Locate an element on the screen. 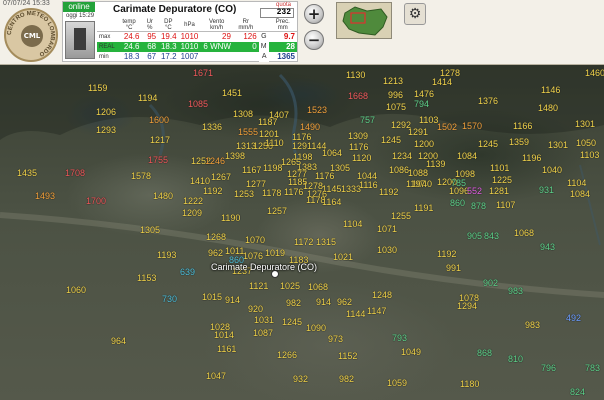 Image resolution: width=604 pixels, height=400 pixels. station-value-label: 1120 is located at coordinates (361, 158).